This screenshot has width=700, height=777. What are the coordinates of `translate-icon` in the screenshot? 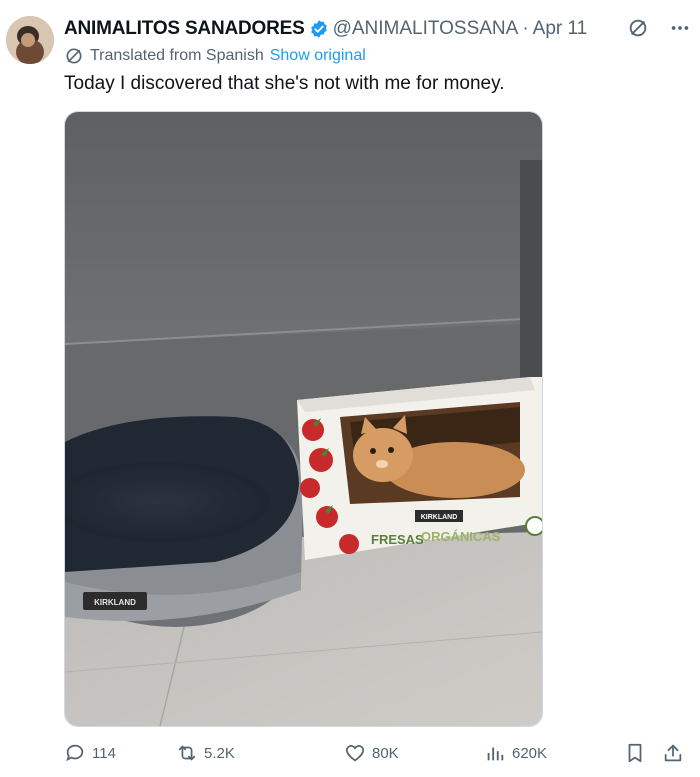 It's located at (74, 56).